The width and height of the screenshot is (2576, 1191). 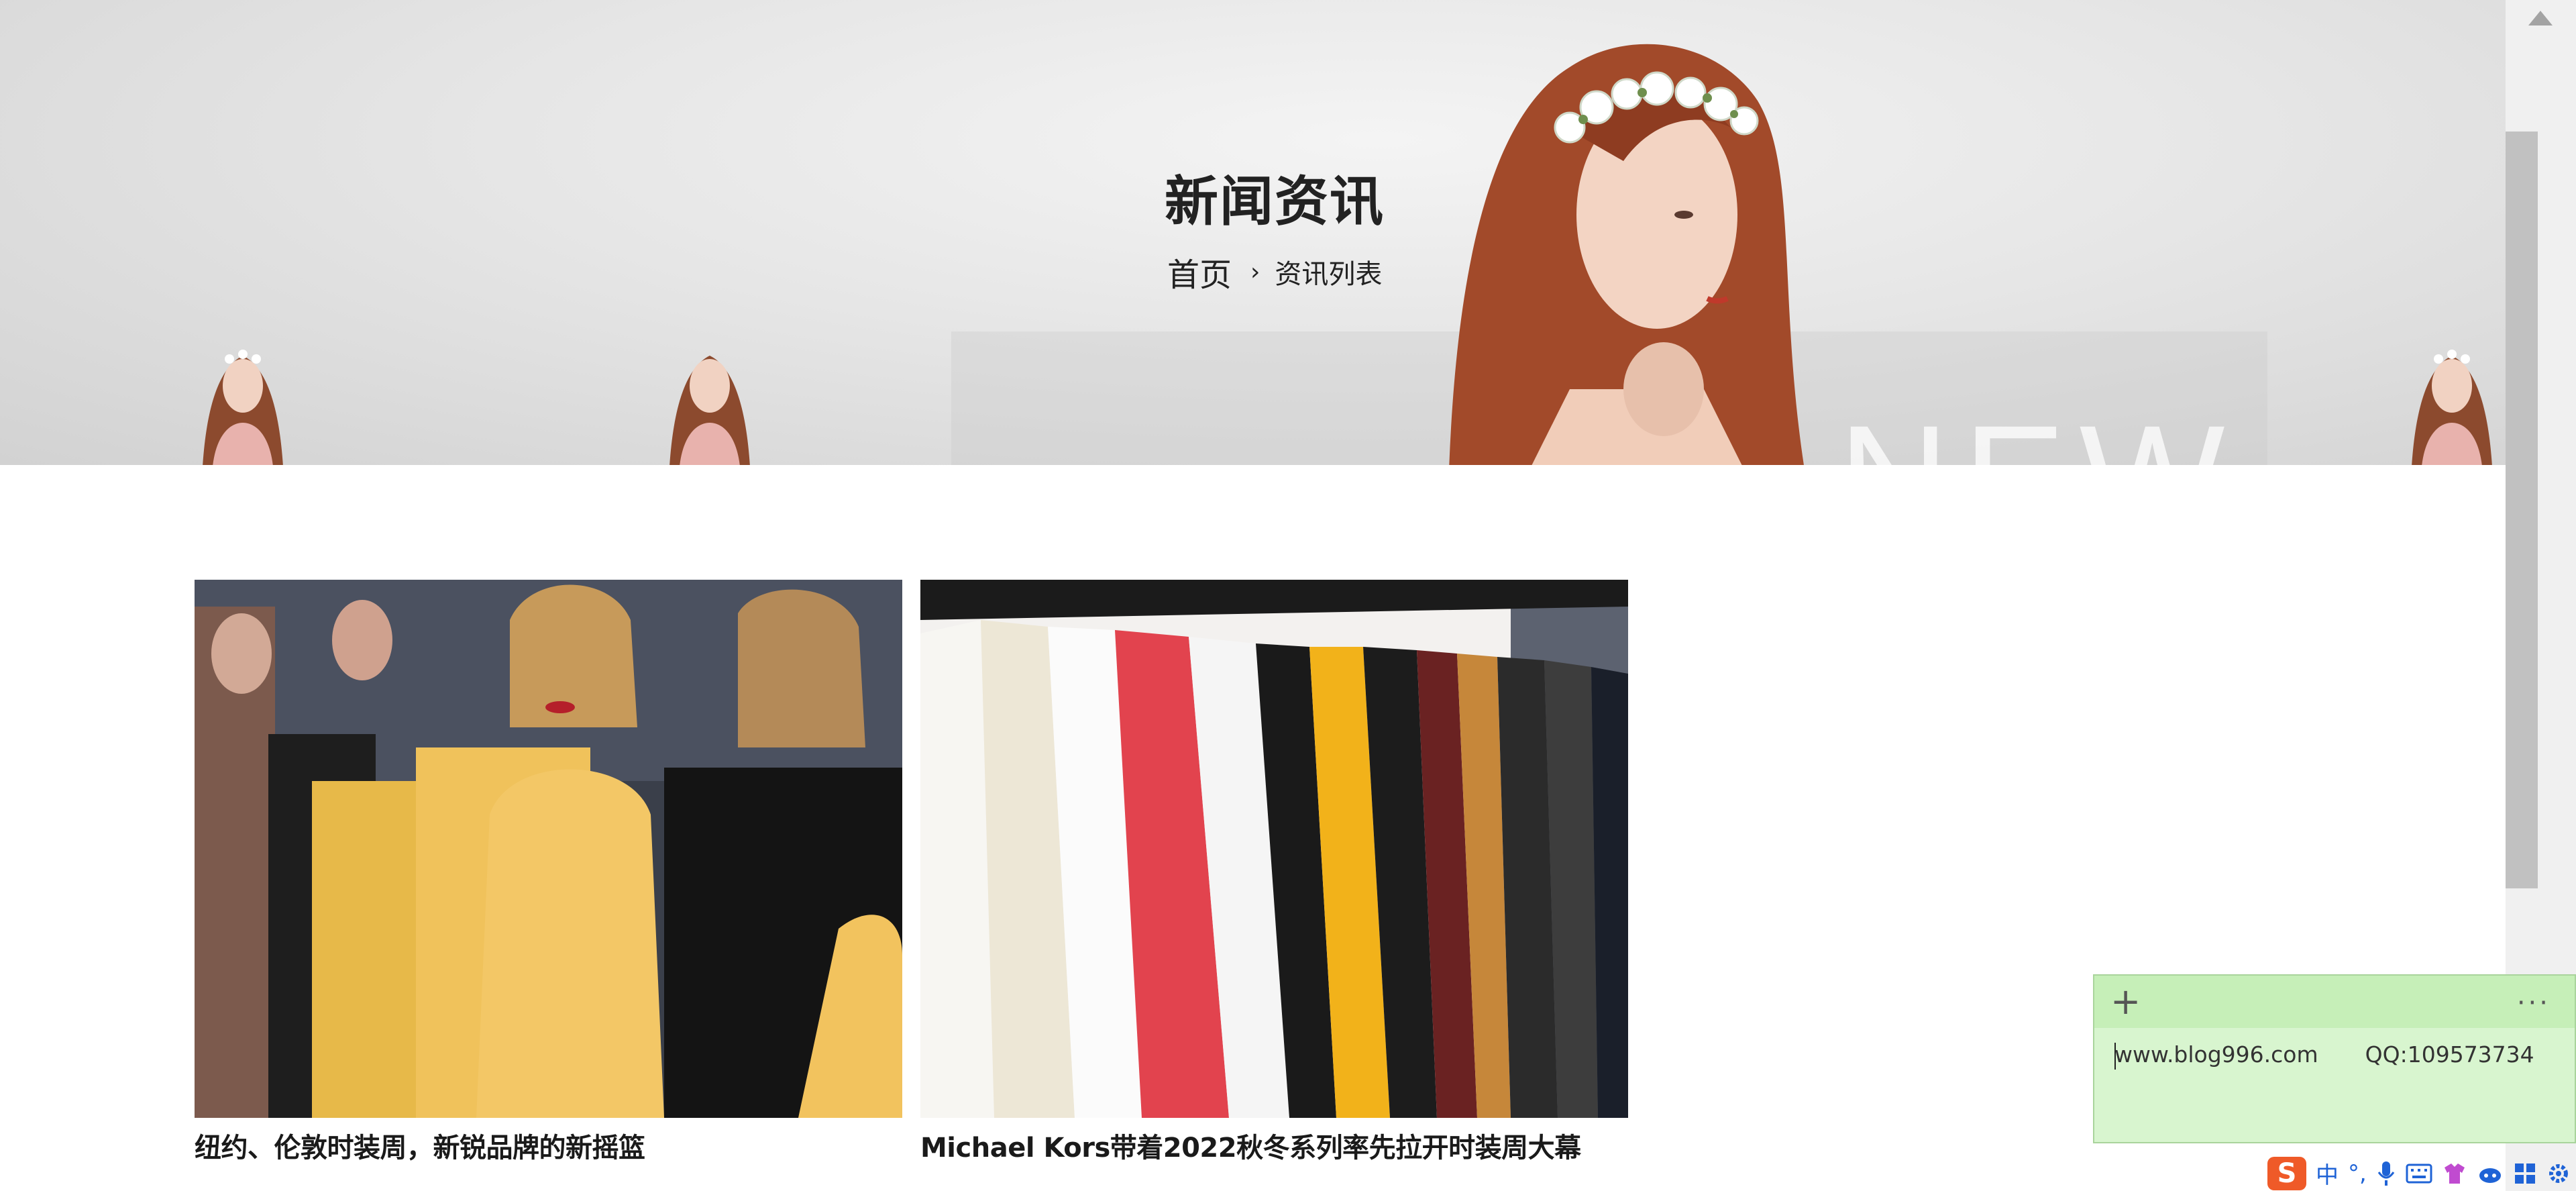 I want to click on ime-punctuation-toggle: °,, so click(x=2357, y=1173).